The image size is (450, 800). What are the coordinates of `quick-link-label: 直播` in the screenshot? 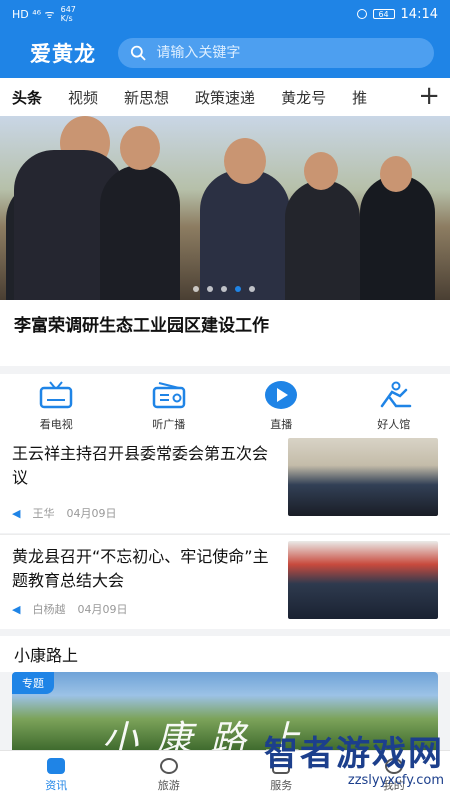 It's located at (281, 424).